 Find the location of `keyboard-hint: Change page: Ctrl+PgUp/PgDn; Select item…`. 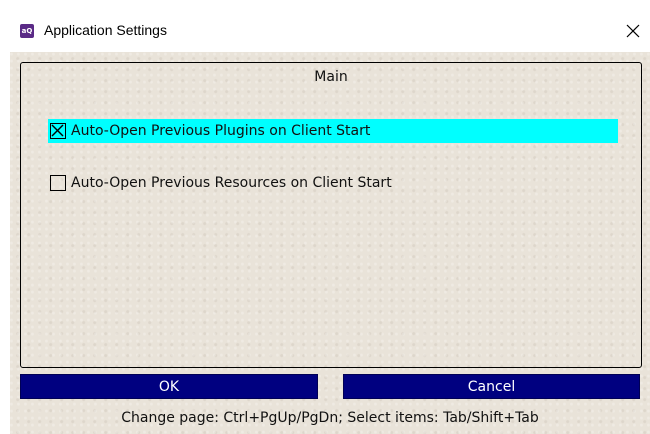

keyboard-hint: Change page: Ctrl+PgUp/PgDn; Select item… is located at coordinates (330, 418).